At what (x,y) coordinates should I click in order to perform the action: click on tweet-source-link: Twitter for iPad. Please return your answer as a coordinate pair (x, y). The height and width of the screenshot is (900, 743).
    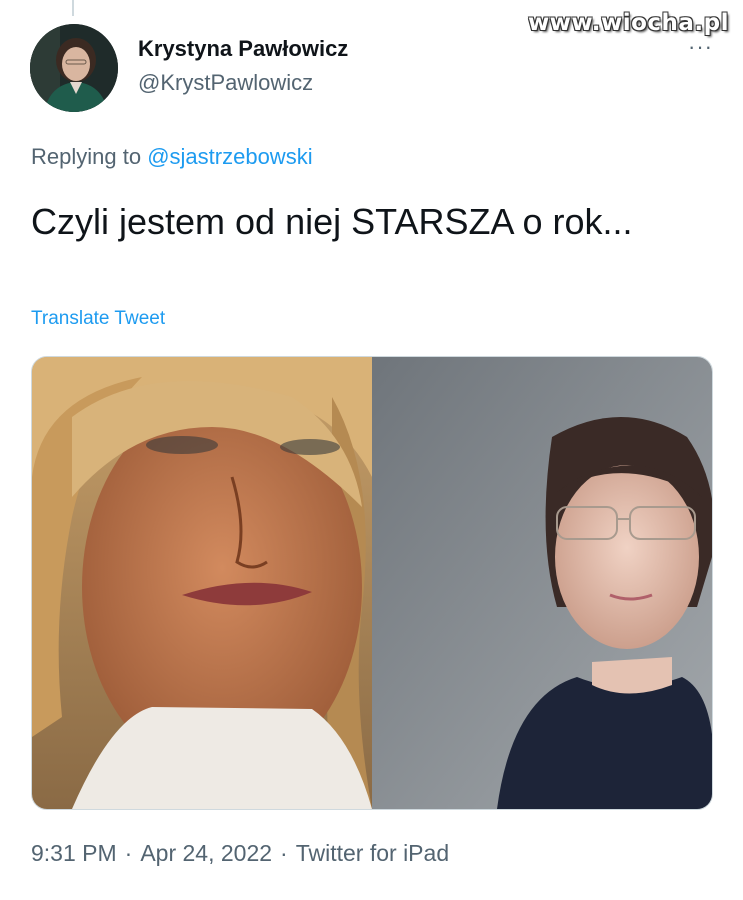
    Looking at the image, I should click on (372, 853).